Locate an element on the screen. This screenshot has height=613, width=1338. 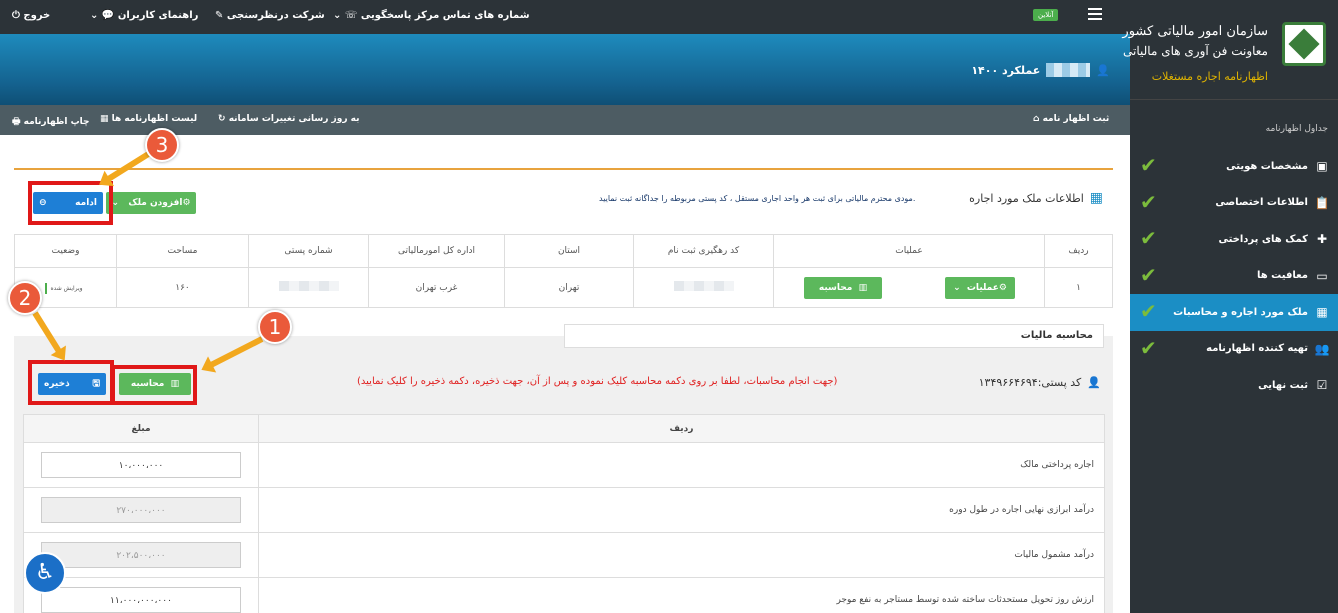
blurred-tracking is located at coordinates (703, 286).